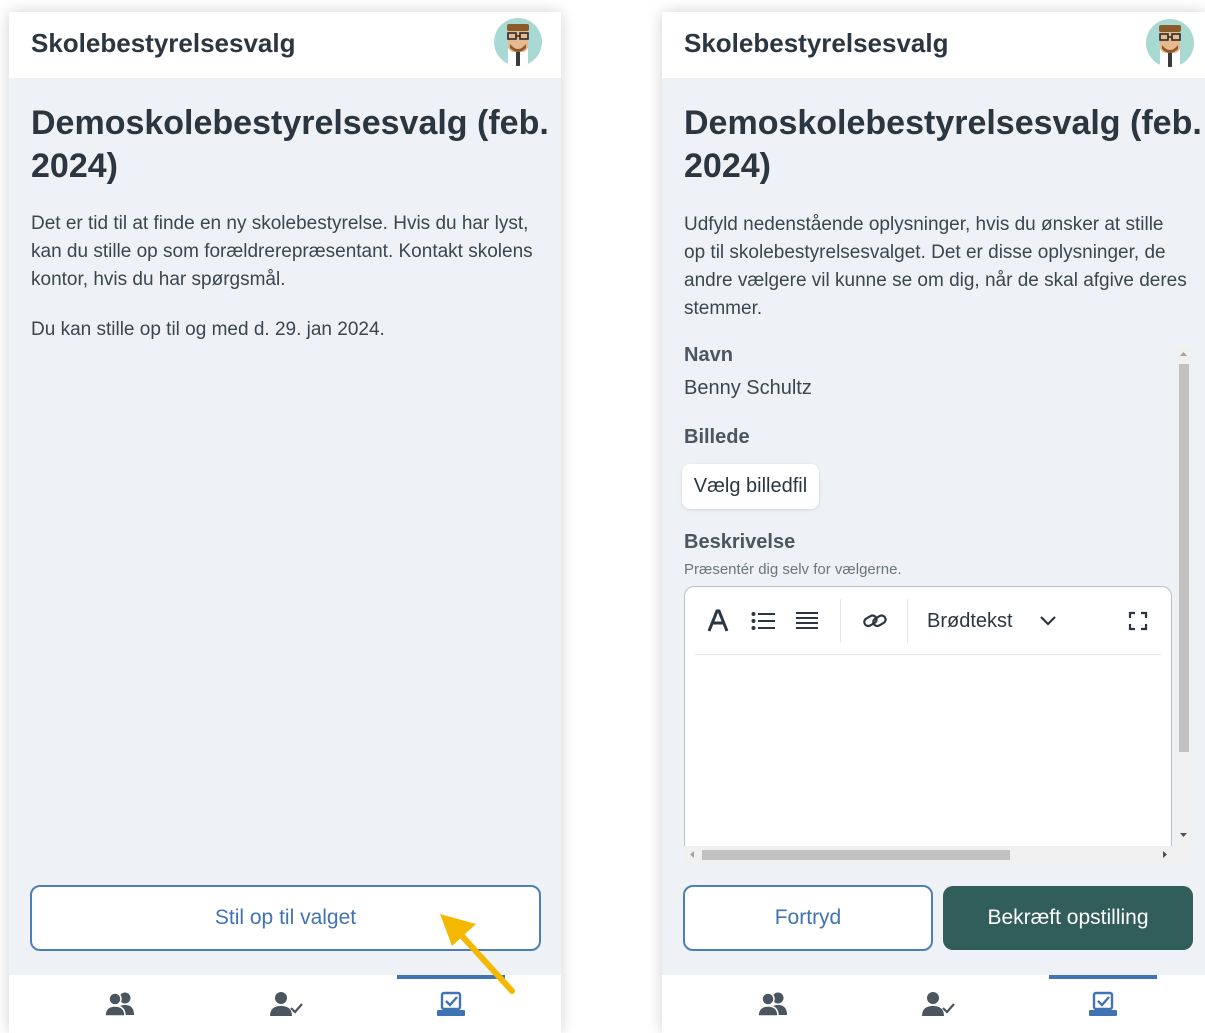 The image size is (1205, 1033). I want to click on editor-toolbar: Brødtekst, so click(928, 621).